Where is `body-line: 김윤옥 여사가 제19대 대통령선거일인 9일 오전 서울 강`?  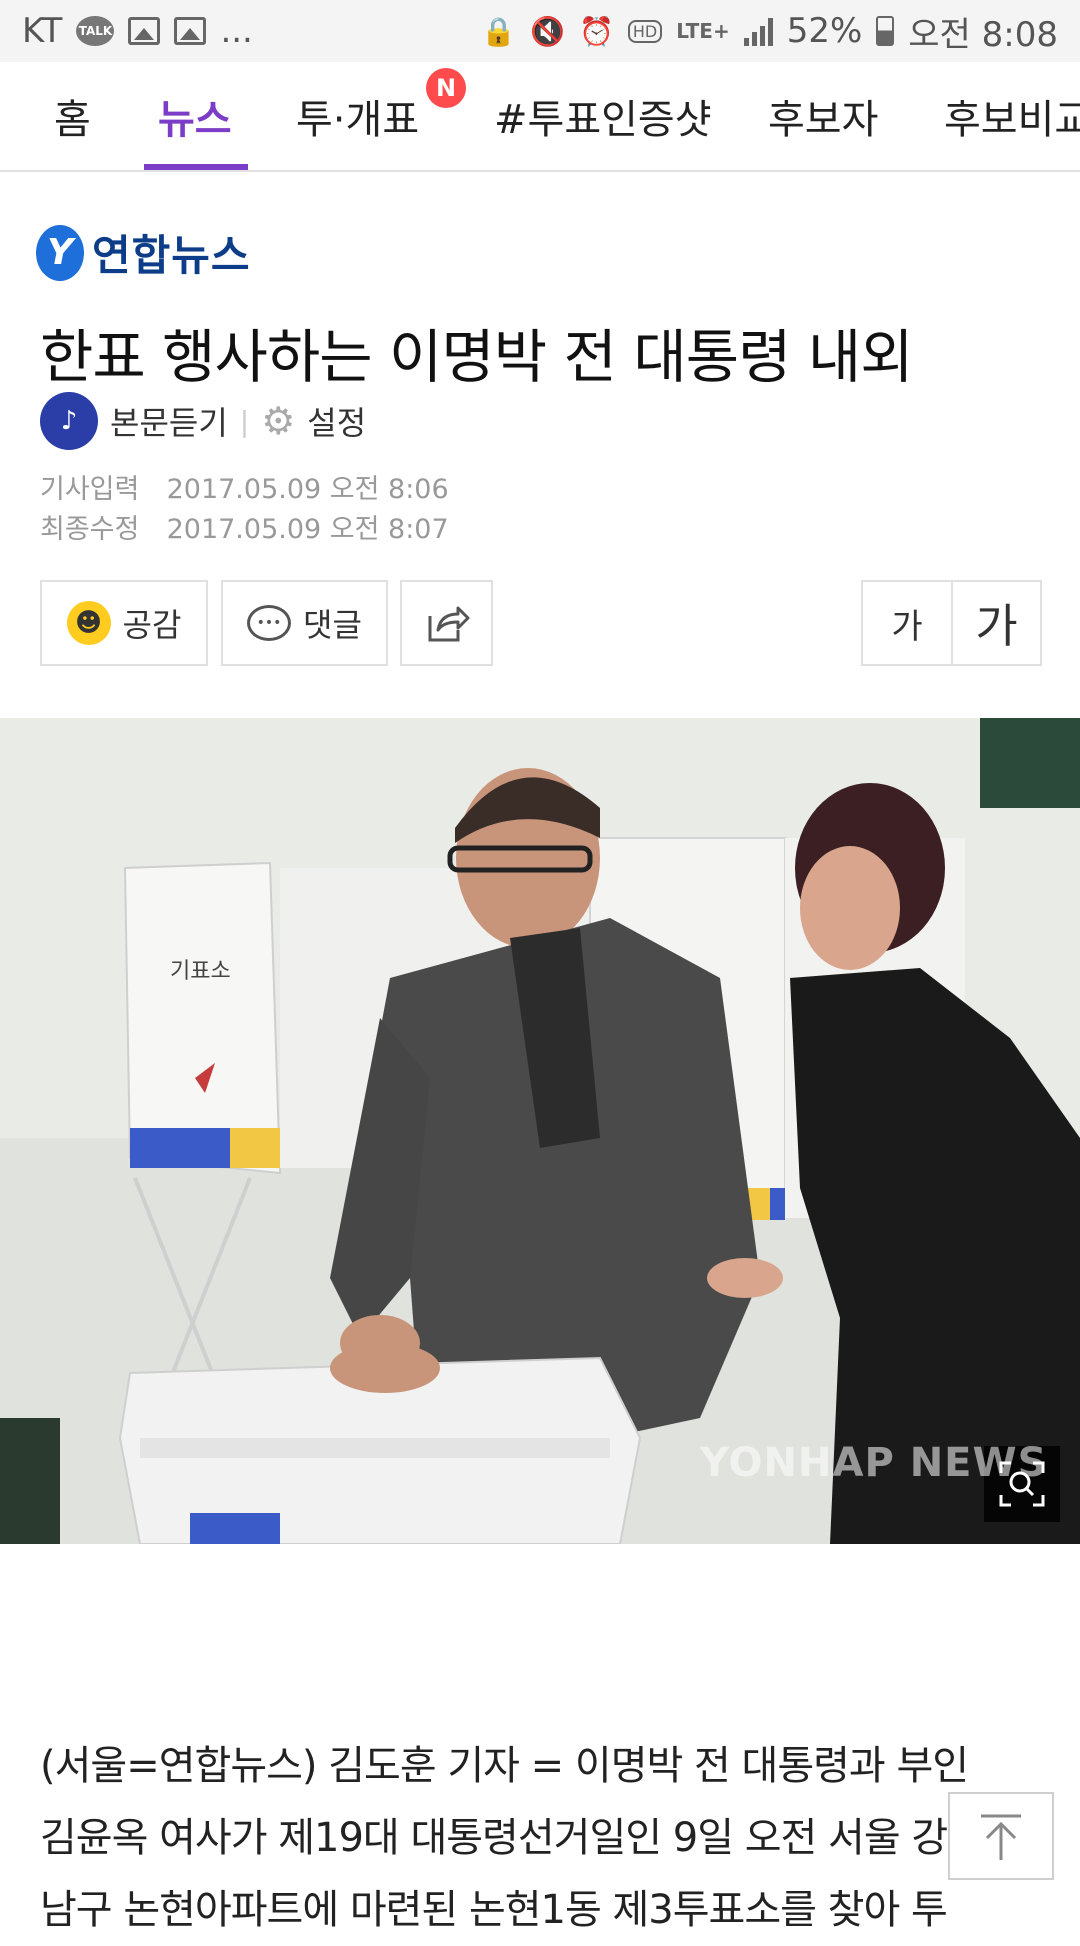 body-line: 김윤옥 여사가 제19대 대통령선거일인 9일 오전 서울 강 is located at coordinates (494, 1838).